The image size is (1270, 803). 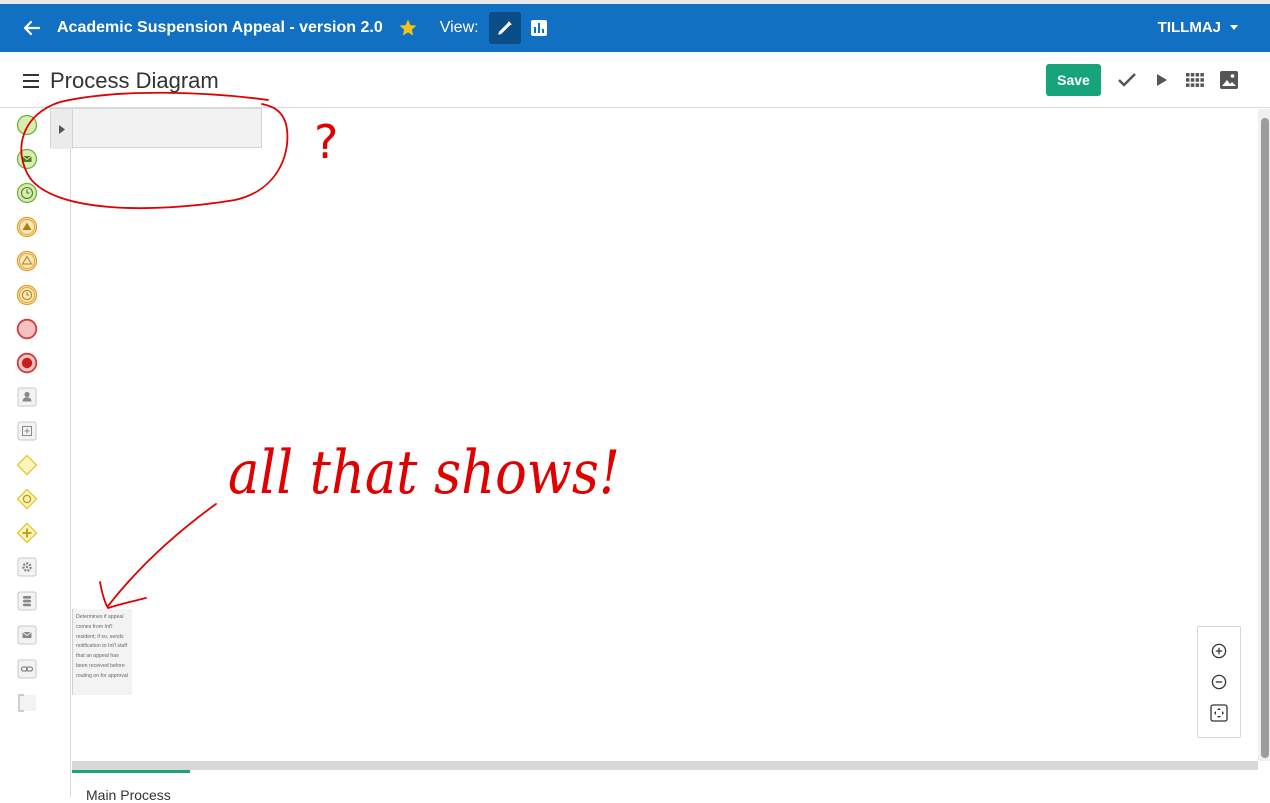 I want to click on zoom-out-icon, so click(x=1219, y=682).